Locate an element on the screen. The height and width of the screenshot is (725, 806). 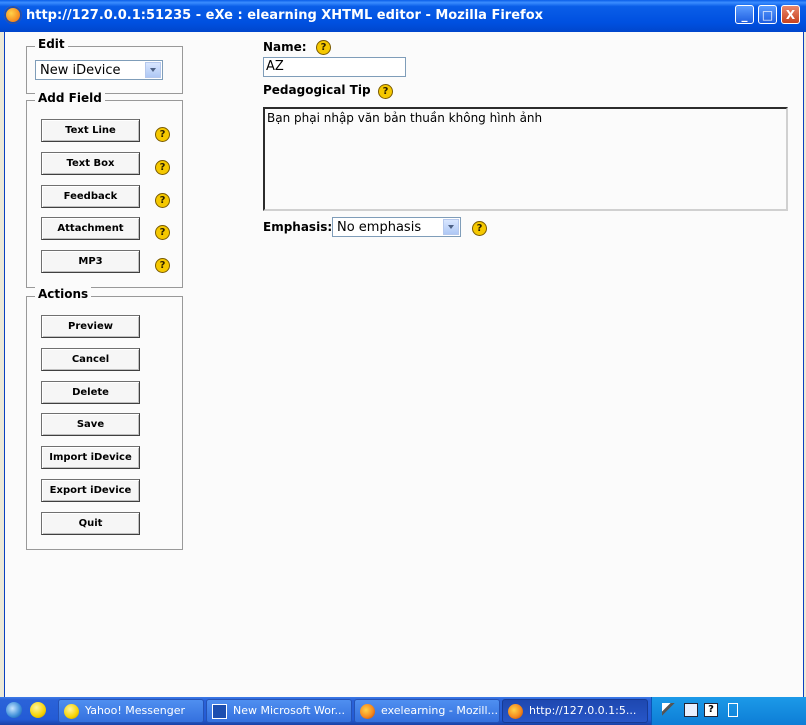
pen-icon is located at coordinates (669, 710).